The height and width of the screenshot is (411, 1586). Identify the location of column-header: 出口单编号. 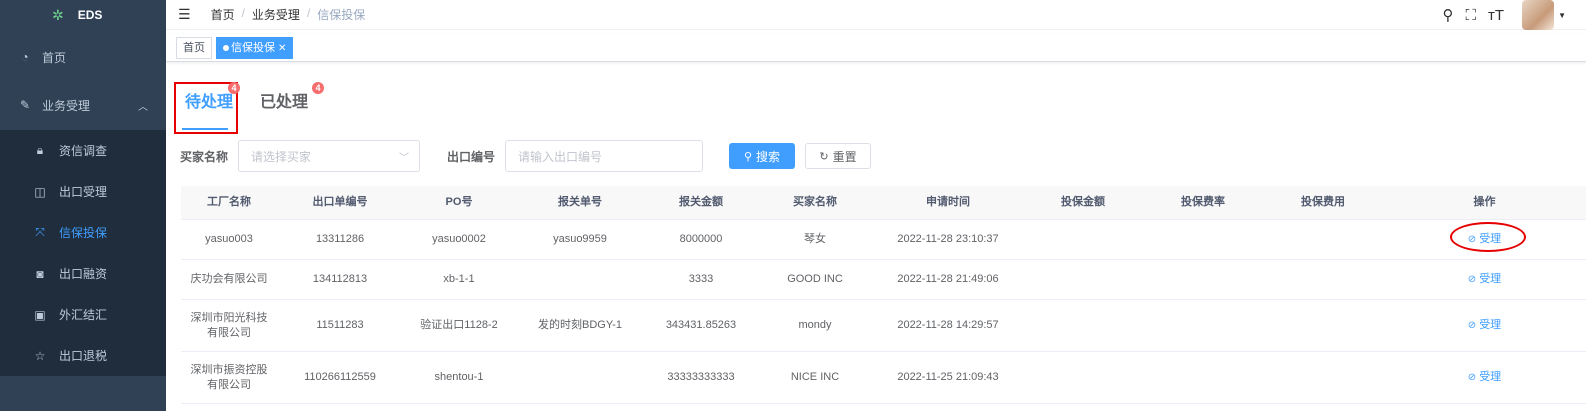
(340, 202).